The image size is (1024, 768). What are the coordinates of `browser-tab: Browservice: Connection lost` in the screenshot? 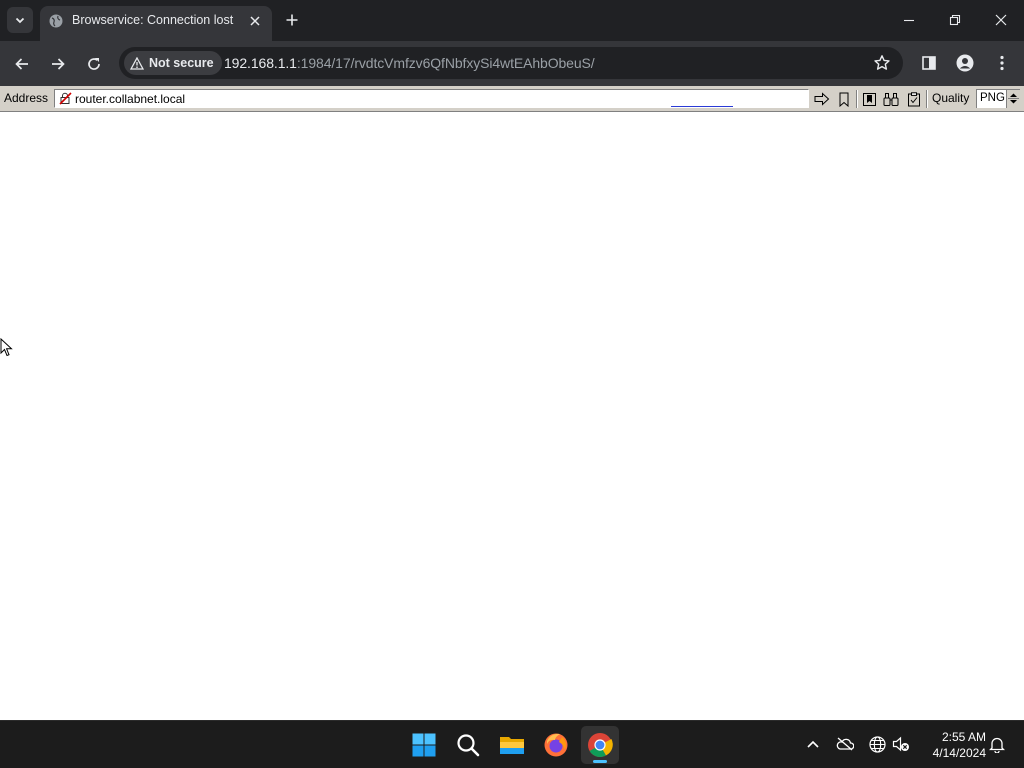 It's located at (156, 23).